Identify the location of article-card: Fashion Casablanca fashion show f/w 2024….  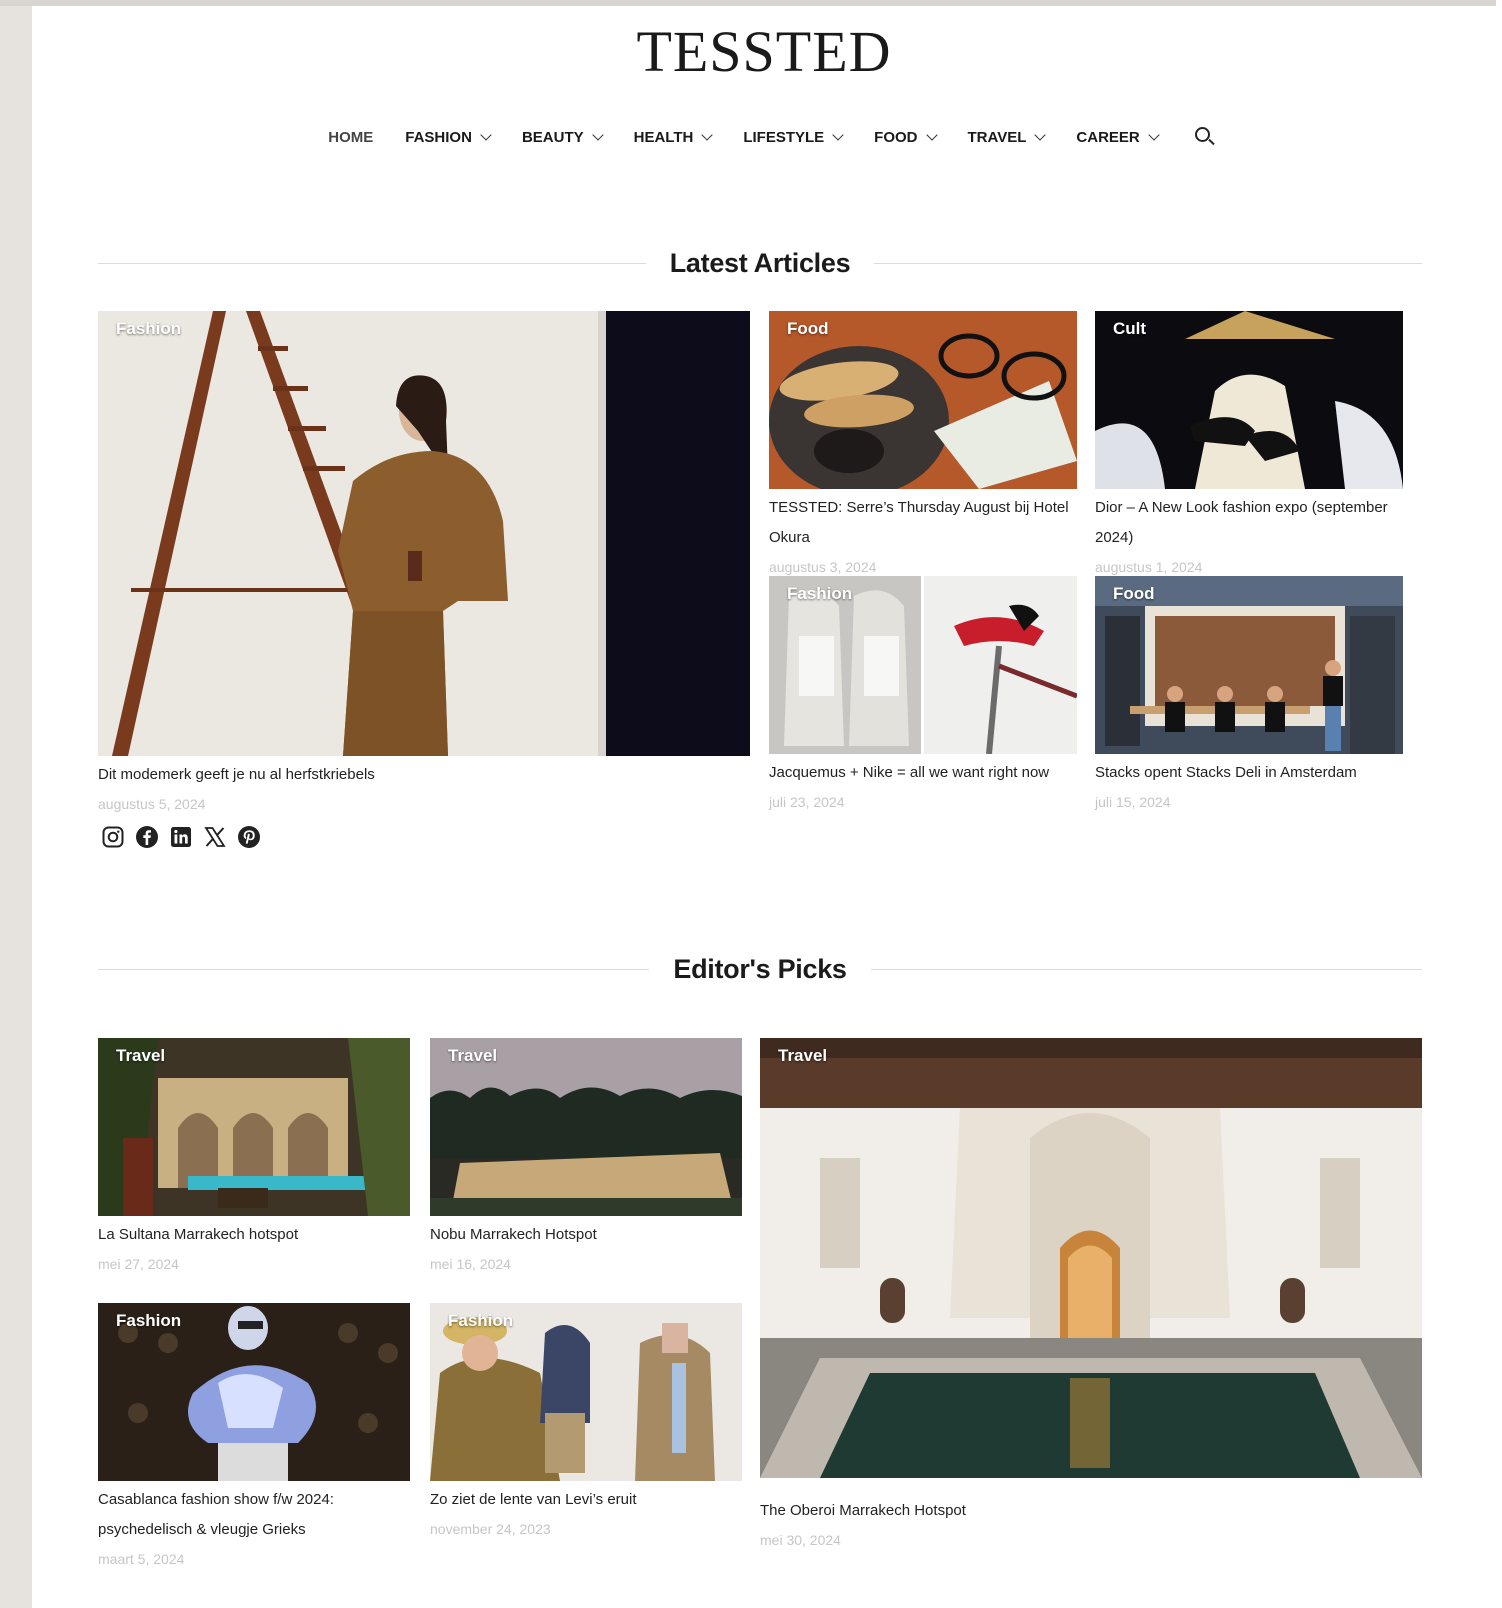
(254, 1438).